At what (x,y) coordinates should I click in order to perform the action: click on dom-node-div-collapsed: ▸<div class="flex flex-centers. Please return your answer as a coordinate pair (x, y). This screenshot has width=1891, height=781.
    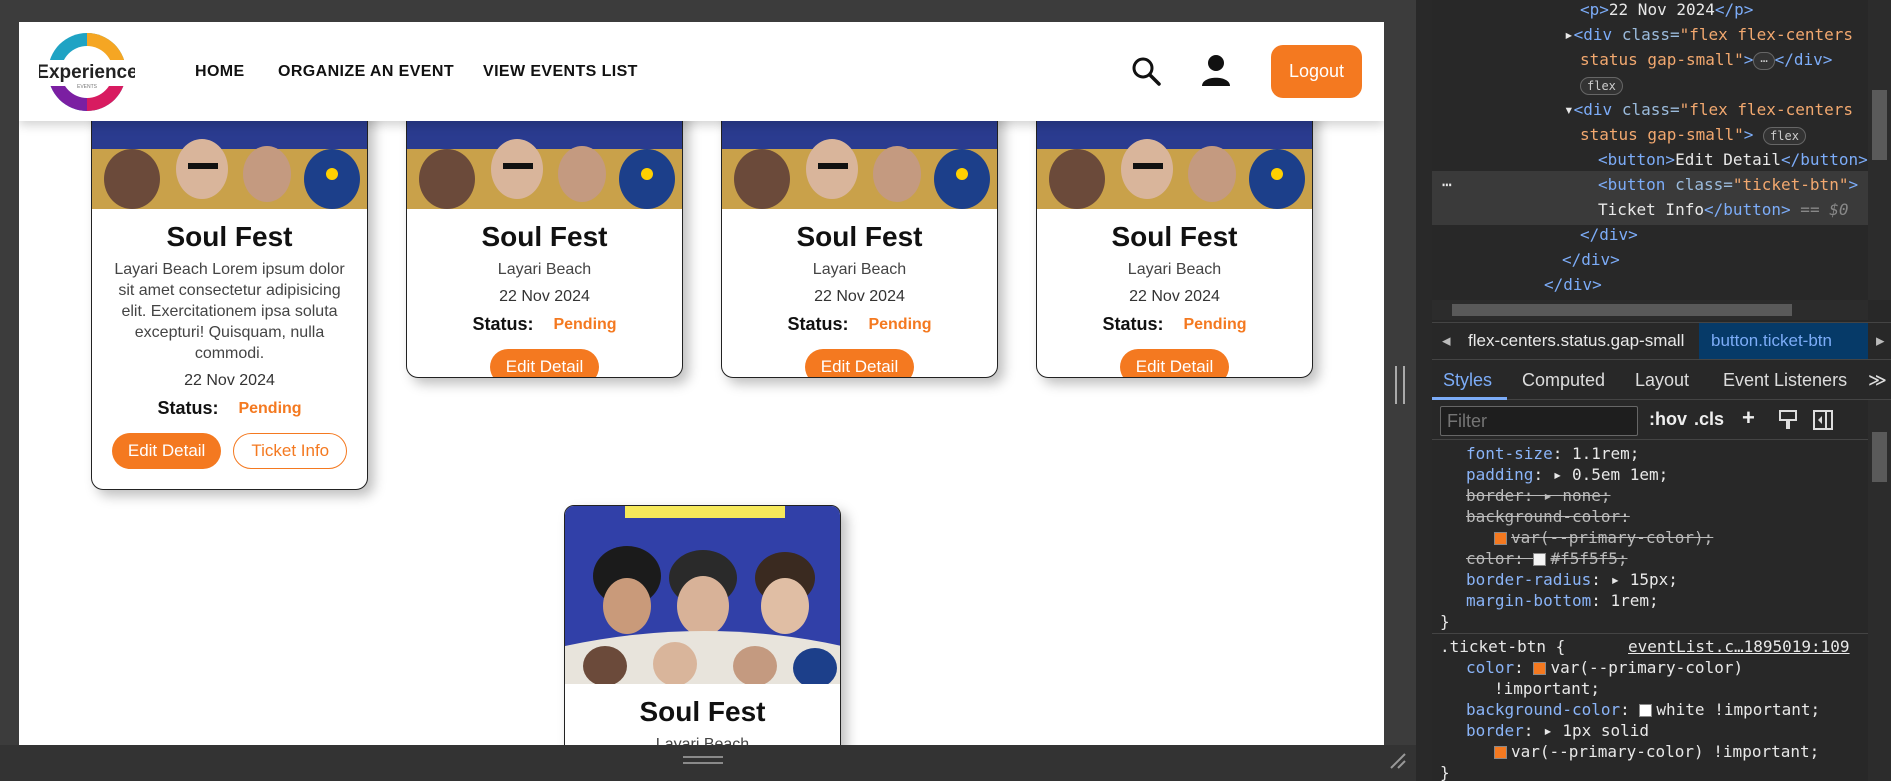
    Looking at the image, I should click on (1708, 34).